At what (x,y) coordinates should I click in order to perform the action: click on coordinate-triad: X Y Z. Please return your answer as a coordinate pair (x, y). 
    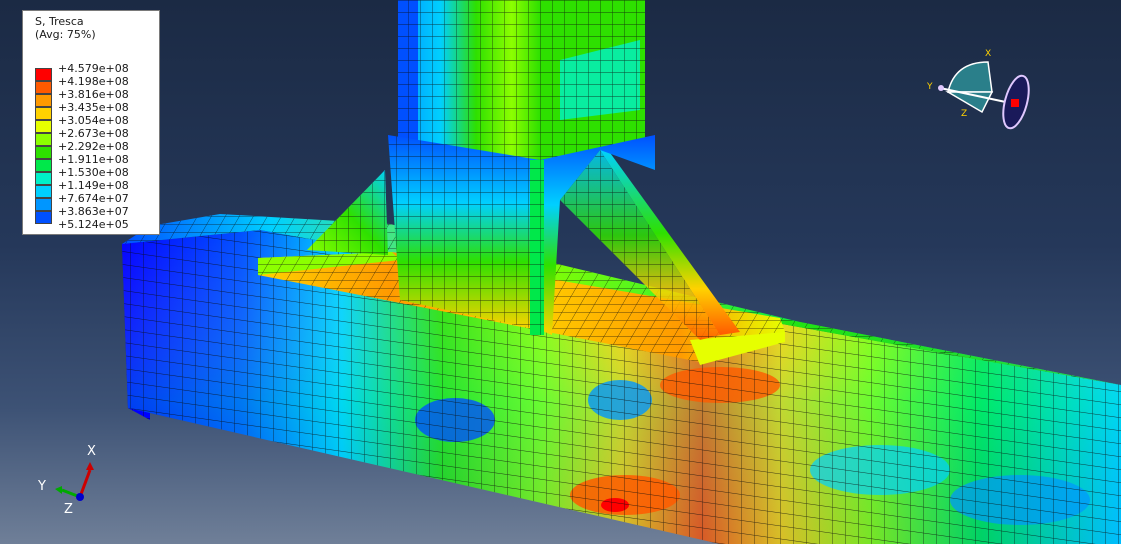
    Looking at the image, I should click on (66, 480).